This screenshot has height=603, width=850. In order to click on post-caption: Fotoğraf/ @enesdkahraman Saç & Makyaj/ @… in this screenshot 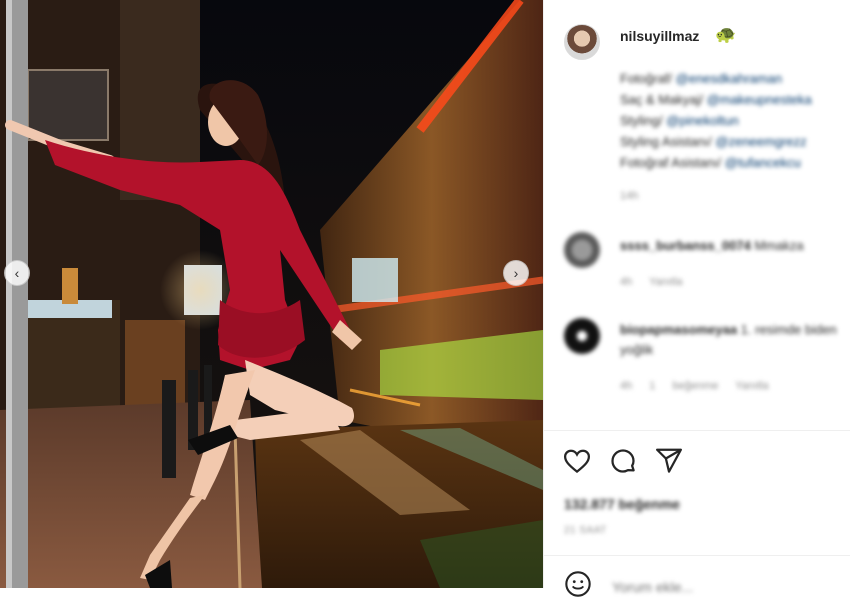, I will do `click(735, 120)`.